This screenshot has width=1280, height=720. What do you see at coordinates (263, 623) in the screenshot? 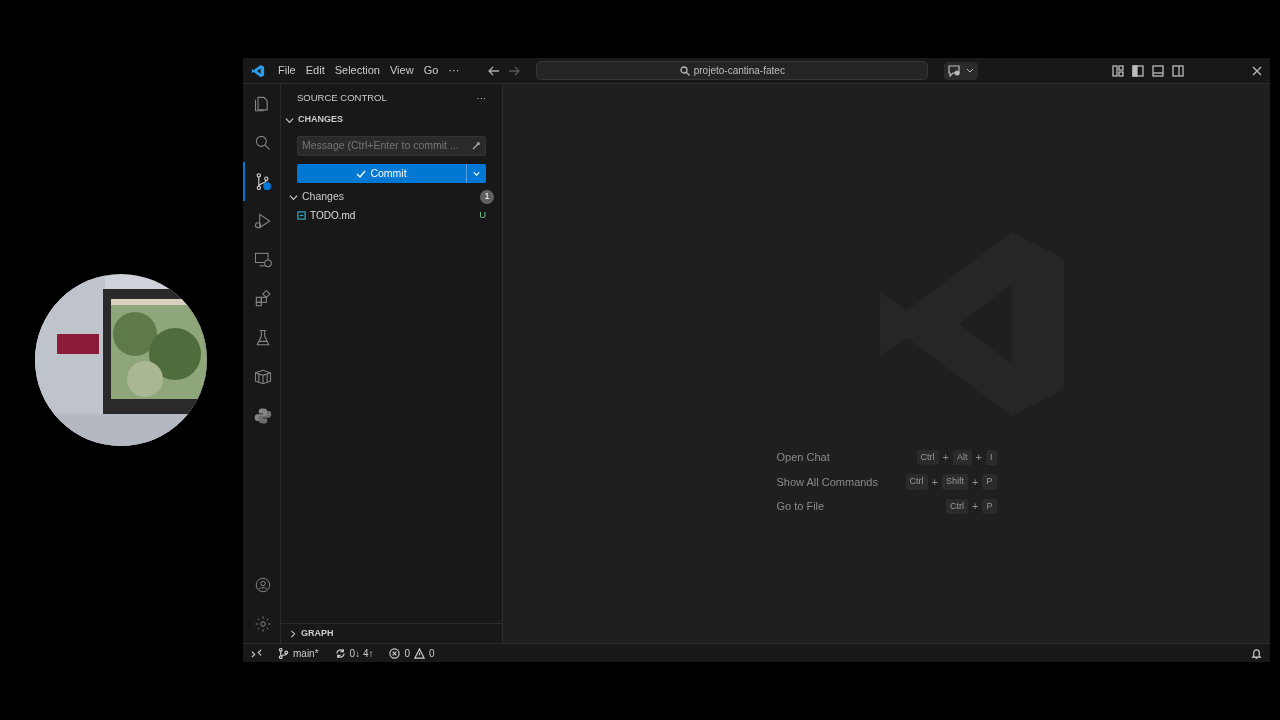
I see `settings-icon` at bounding box center [263, 623].